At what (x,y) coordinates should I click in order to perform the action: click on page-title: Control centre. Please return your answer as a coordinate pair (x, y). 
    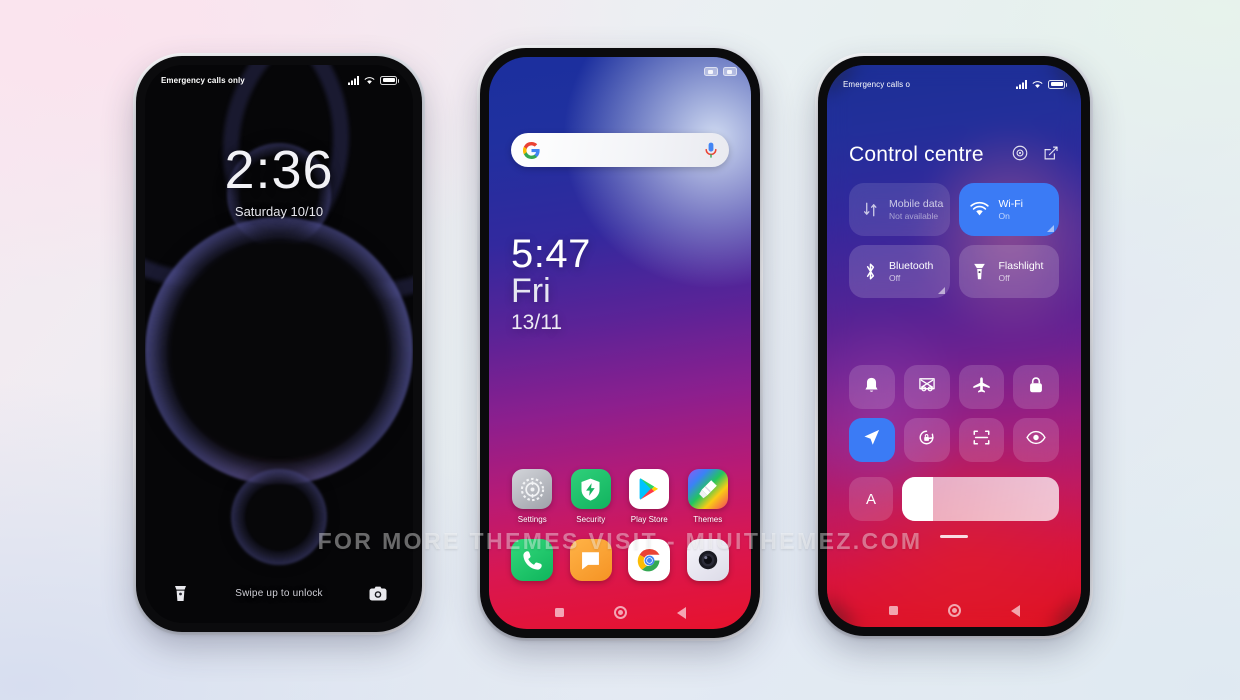
    Looking at the image, I should click on (916, 154).